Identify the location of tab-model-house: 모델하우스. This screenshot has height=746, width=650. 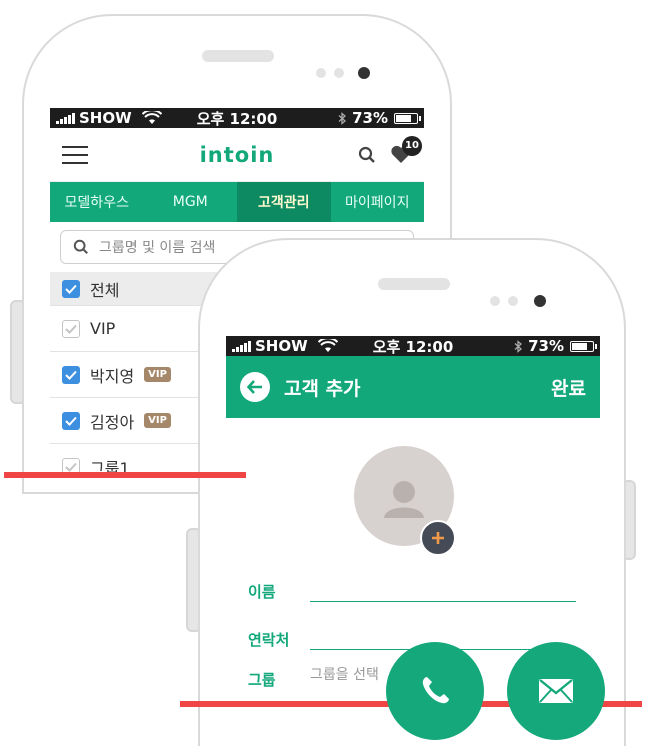
(97, 202).